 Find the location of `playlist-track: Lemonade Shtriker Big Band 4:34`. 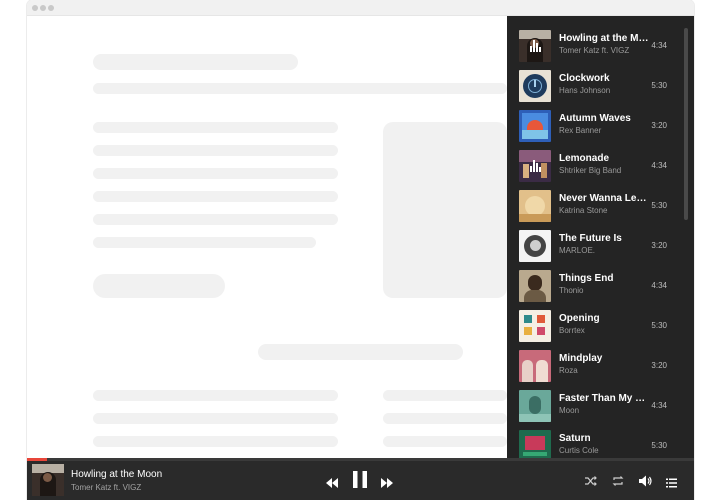

playlist-track: Lemonade Shtriker Big Band 4:34 is located at coordinates (600, 166).